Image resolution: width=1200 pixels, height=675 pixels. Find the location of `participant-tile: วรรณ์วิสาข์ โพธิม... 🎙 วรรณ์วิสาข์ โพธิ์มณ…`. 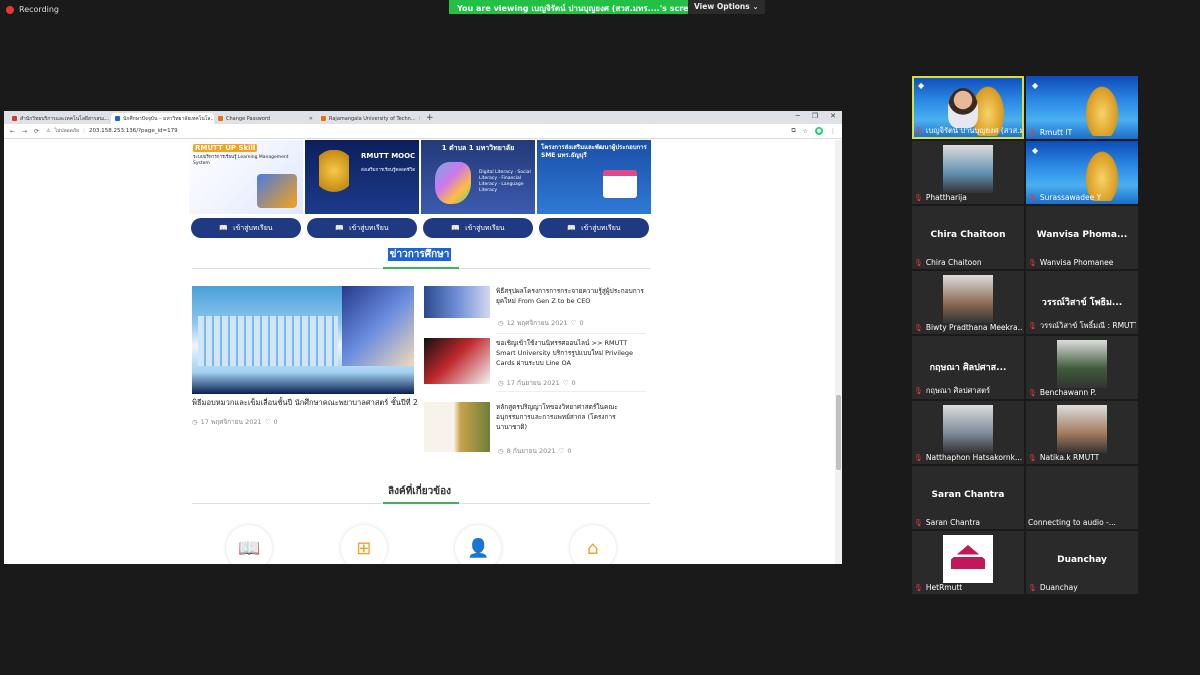

participant-tile: วรรณ์วิสาข์ โพธิม... 🎙 วรรณ์วิสาข์ โพธิ์มณ… is located at coordinates (1082, 302).